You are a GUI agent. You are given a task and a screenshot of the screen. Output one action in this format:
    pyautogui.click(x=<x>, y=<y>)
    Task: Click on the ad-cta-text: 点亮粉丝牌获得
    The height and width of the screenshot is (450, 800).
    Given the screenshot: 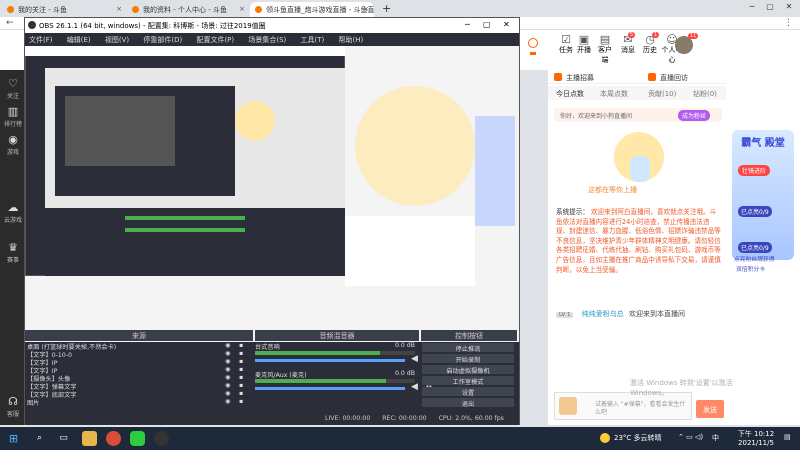 What is the action you would take?
    pyautogui.click(x=754, y=258)
    